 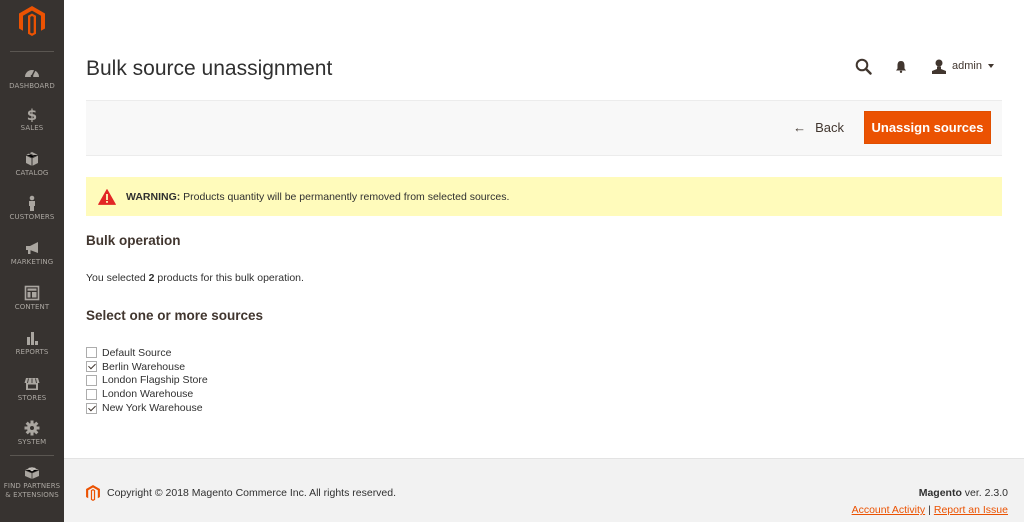 I want to click on bulk-info-suffix: products for this bulk operation., so click(x=229, y=278).